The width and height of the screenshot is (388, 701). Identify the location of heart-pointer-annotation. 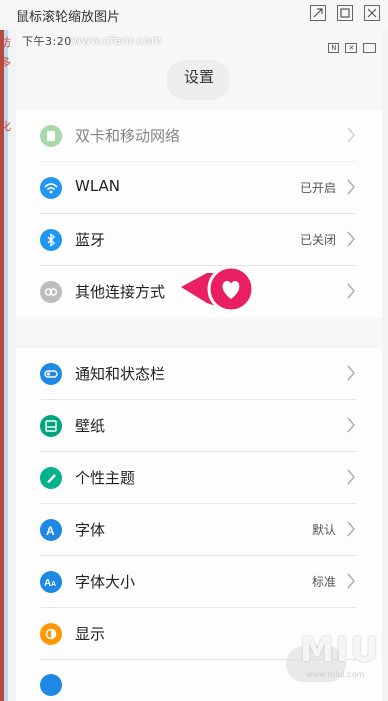
(218, 289).